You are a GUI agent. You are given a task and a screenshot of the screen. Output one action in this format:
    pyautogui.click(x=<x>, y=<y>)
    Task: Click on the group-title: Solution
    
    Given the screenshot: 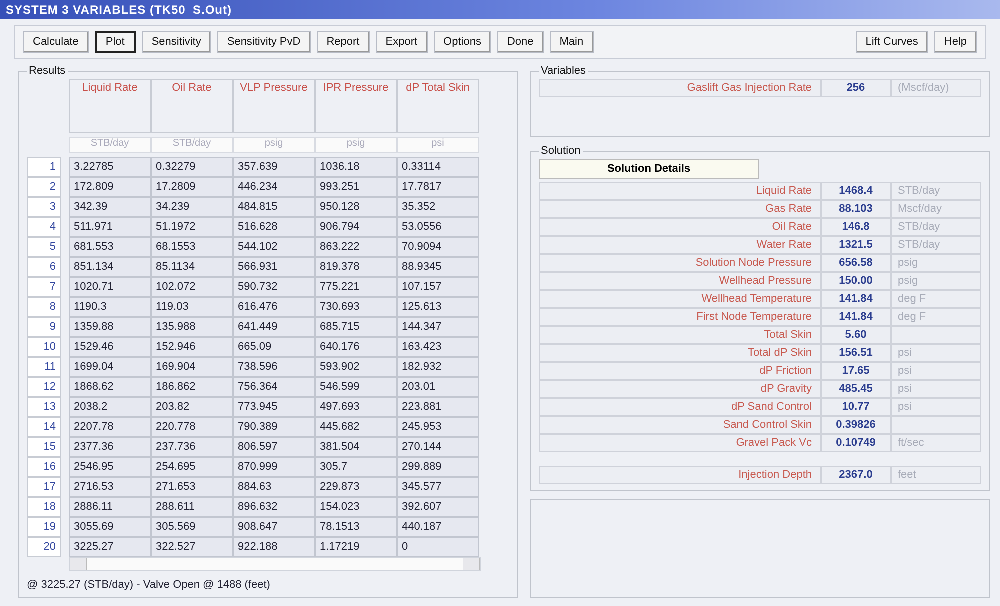 What is the action you would take?
    pyautogui.click(x=561, y=151)
    